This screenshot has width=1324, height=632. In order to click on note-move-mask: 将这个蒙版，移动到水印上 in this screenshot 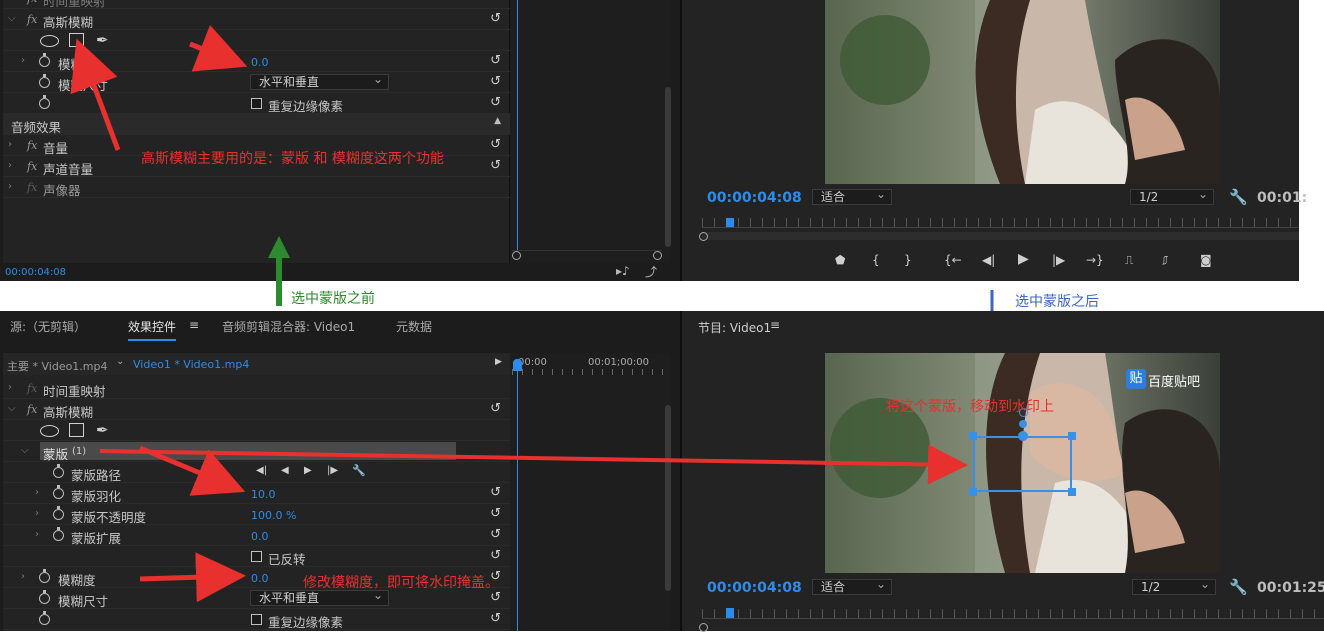, I will do `click(970, 407)`.